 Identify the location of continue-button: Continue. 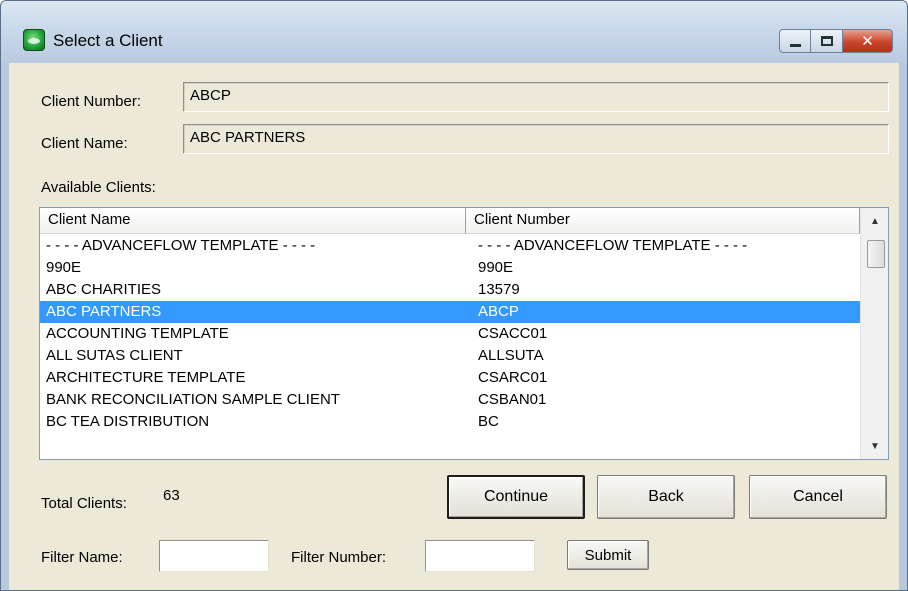
(516, 497).